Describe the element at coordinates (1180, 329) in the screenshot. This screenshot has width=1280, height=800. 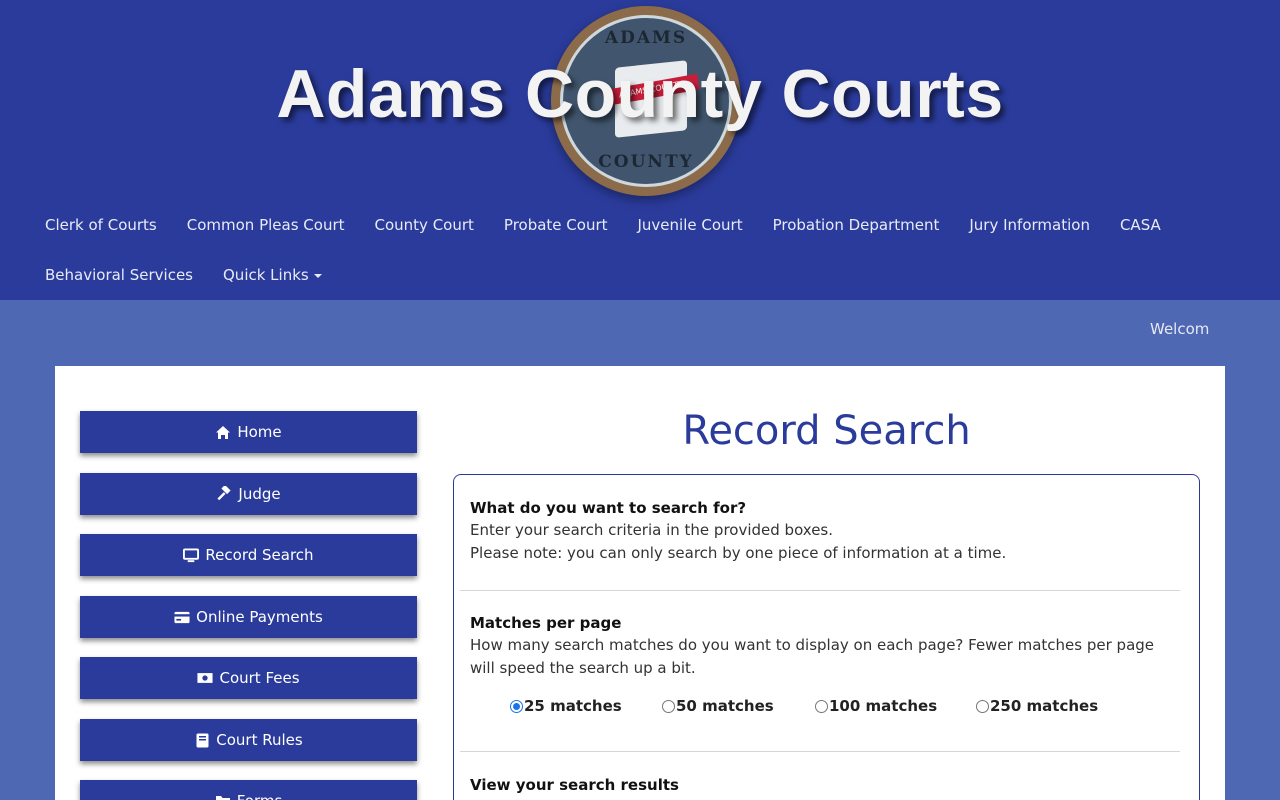
I see `welcome-marquee: Welcom` at that location.